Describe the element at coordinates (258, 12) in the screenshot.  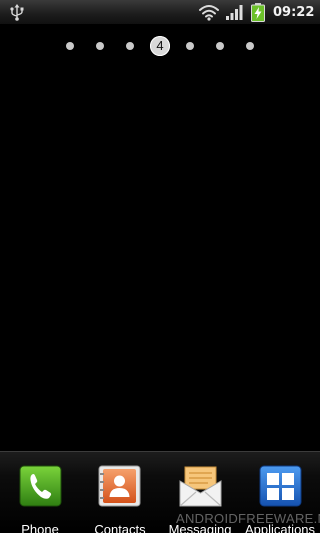
I see `battery-charging-icon` at that location.